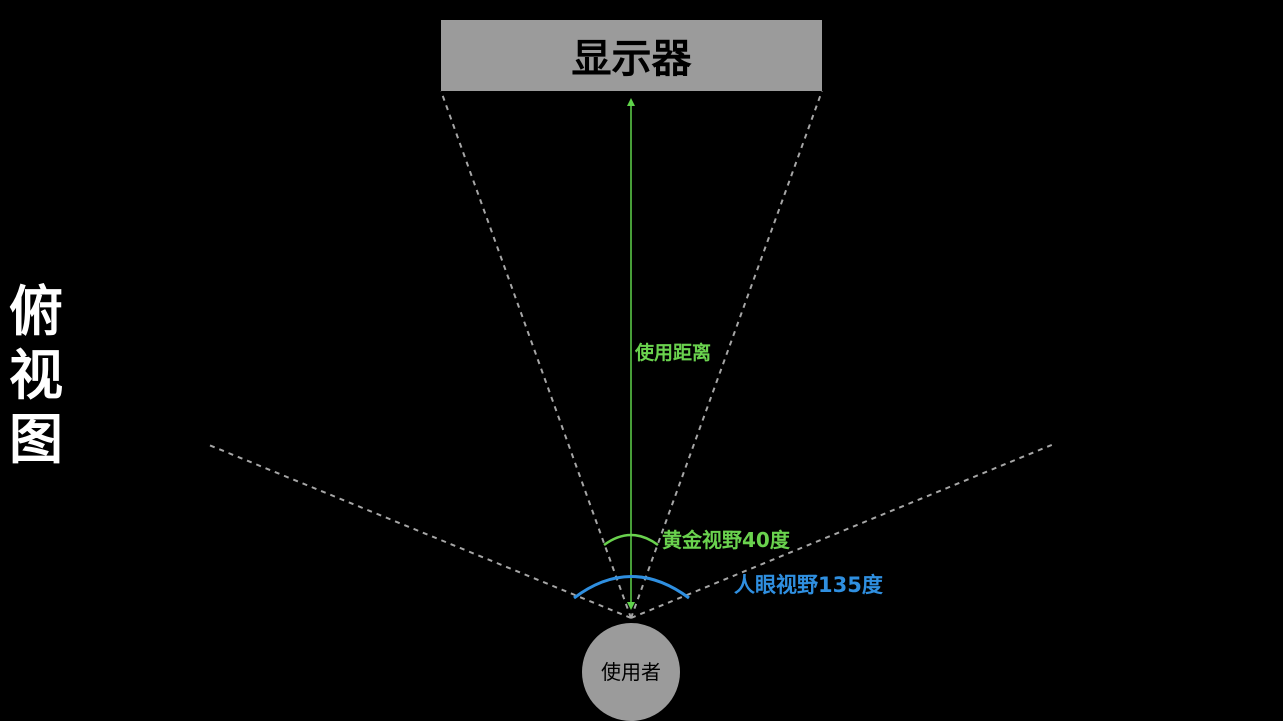 The height and width of the screenshot is (721, 1283). What do you see at coordinates (808, 585) in the screenshot?
I see `human-fov-label: 人眼视野135度` at bounding box center [808, 585].